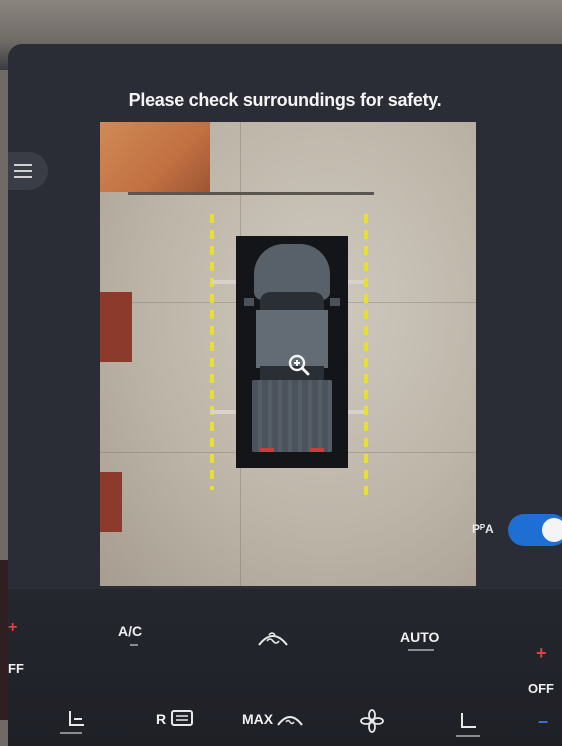 The height and width of the screenshot is (746, 562). I want to click on auto-indicator, so click(421, 650).